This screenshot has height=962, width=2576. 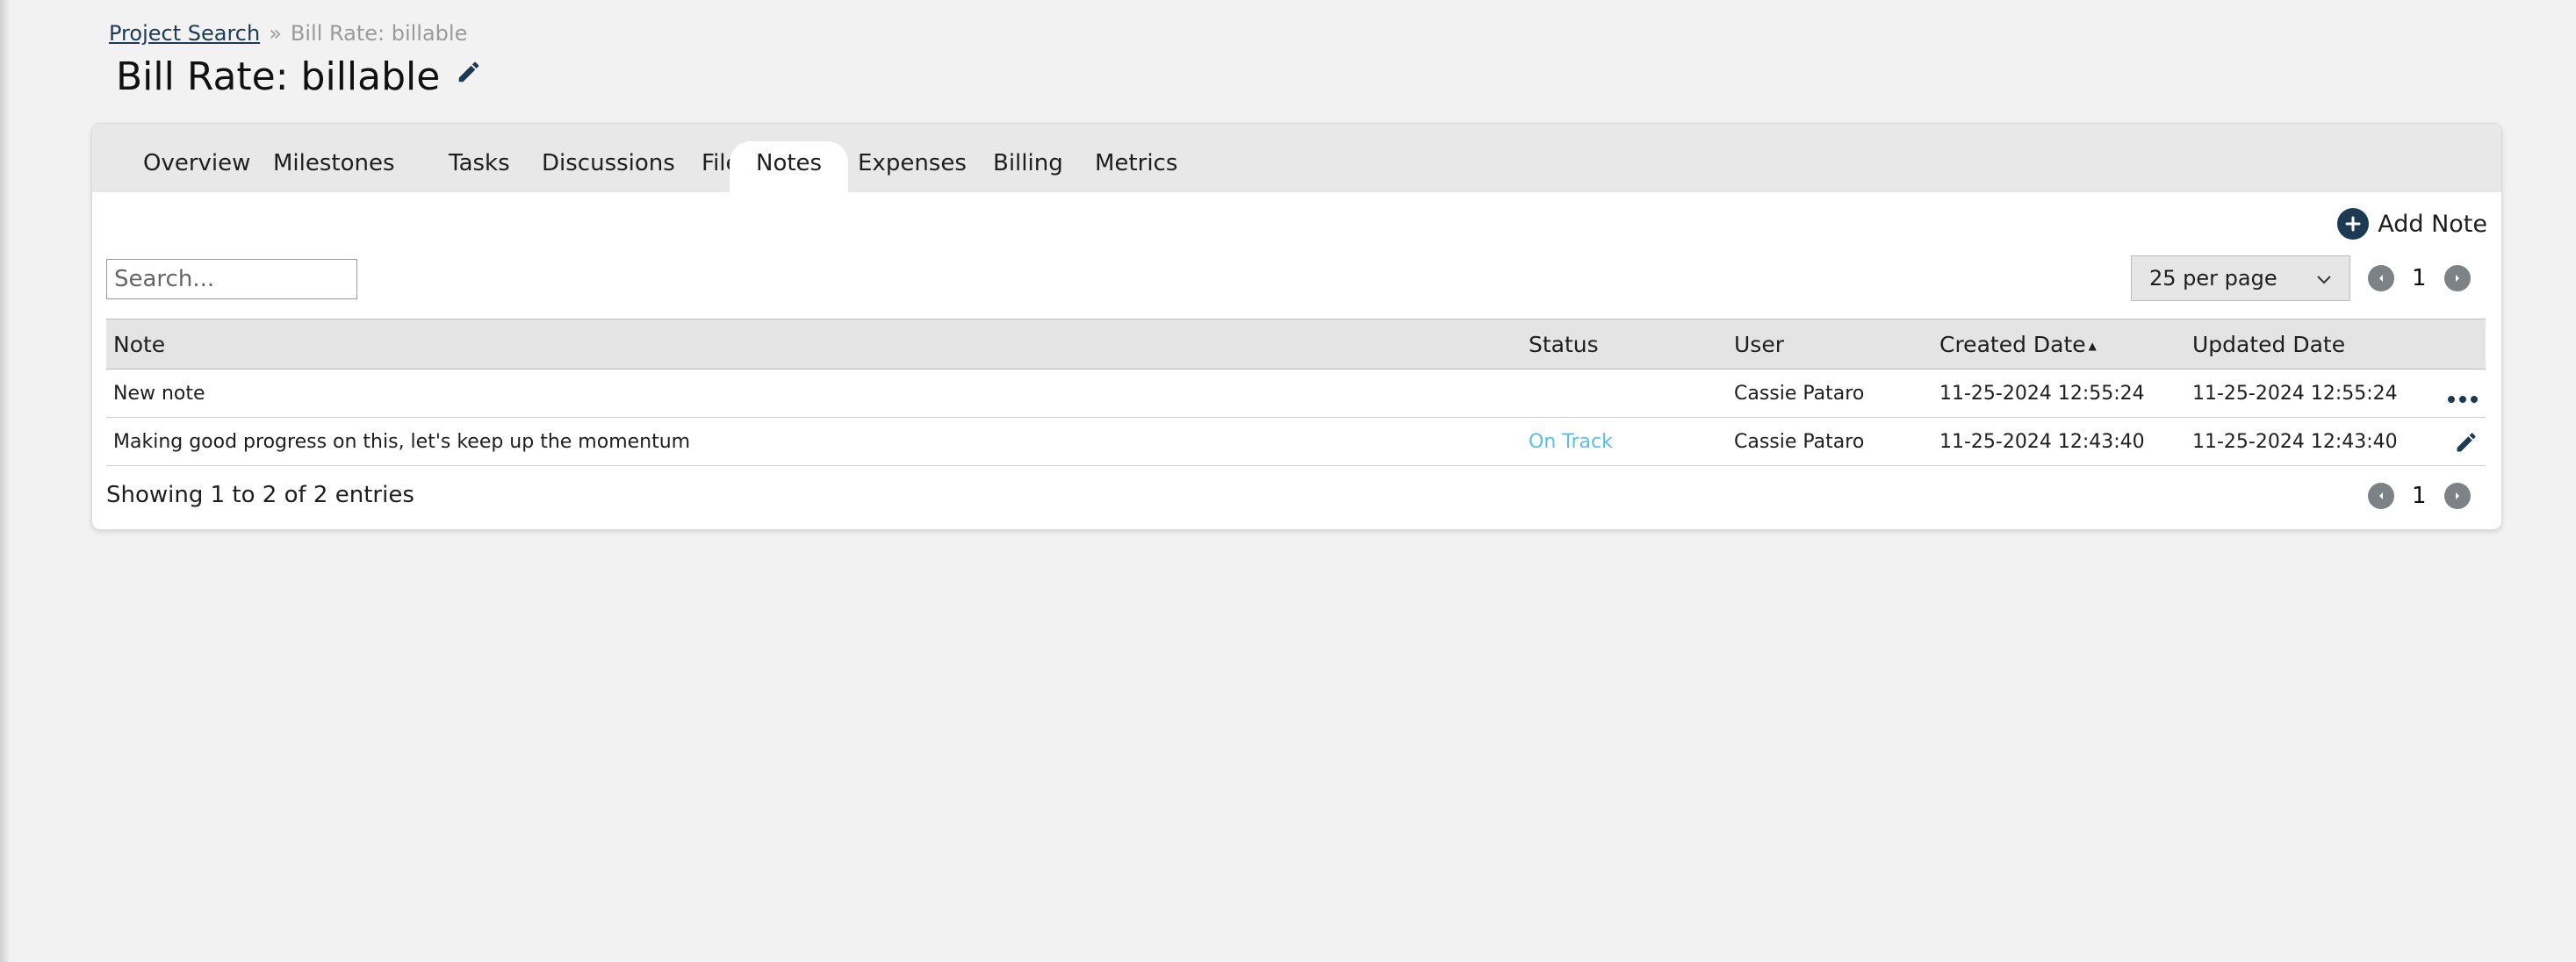 What do you see at coordinates (2018, 344) in the screenshot?
I see `column-header-created-date: Created Date ▲` at bounding box center [2018, 344].